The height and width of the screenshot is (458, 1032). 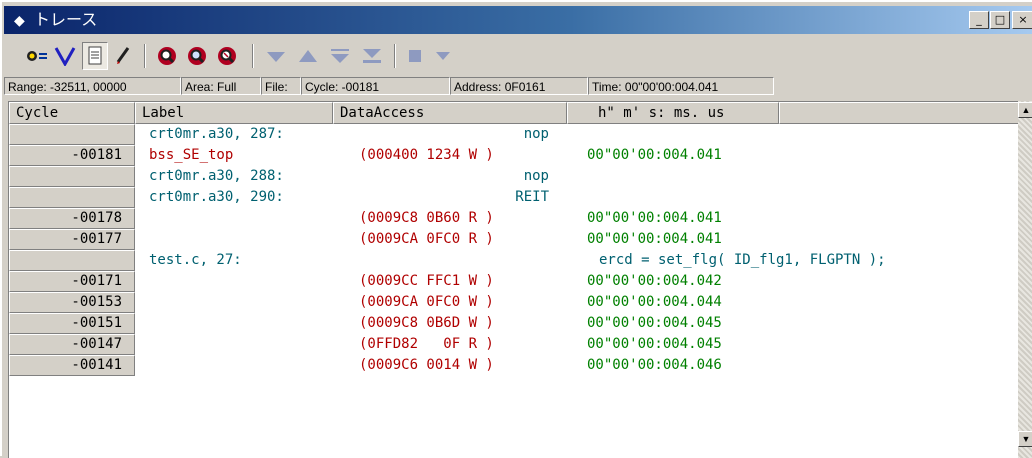 I want to click on address-field: Address: 0F0161, so click(x=519, y=86).